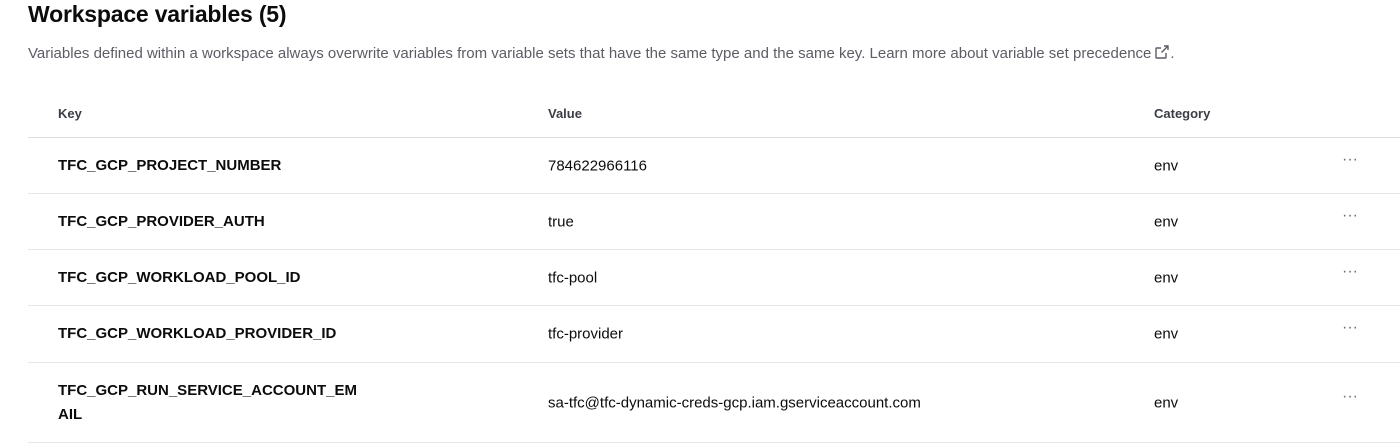 Image resolution: width=1400 pixels, height=445 pixels. What do you see at coordinates (565, 113) in the screenshot?
I see `header-value: Value` at bounding box center [565, 113].